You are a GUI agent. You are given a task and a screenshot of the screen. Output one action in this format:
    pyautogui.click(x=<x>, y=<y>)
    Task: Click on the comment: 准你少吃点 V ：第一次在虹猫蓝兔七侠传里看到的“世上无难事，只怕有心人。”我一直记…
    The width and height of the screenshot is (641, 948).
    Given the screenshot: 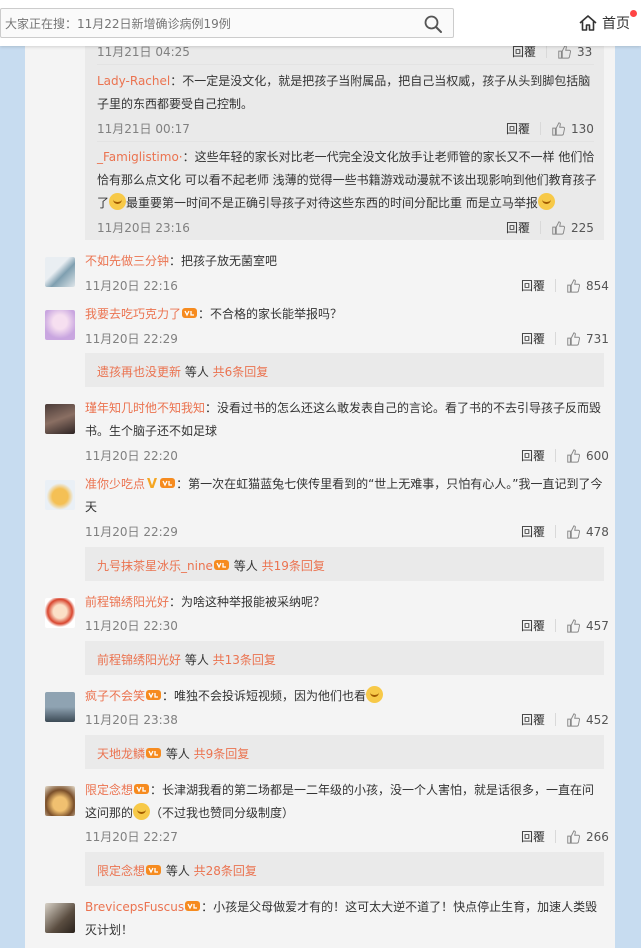 What is the action you would take?
    pyautogui.click(x=345, y=496)
    